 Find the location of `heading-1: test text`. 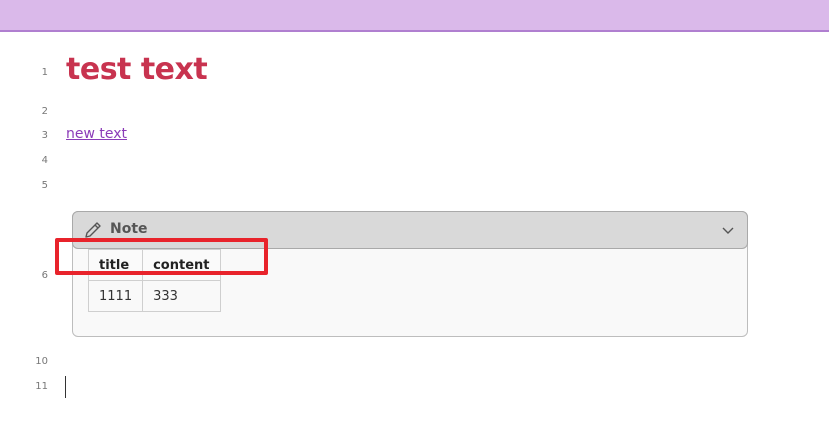

heading-1: test text is located at coordinates (137, 69).